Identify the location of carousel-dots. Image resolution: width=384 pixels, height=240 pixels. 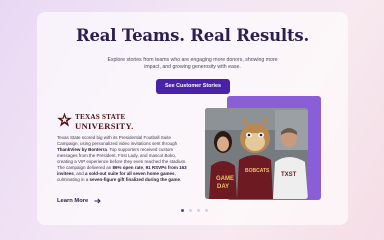
(194, 210).